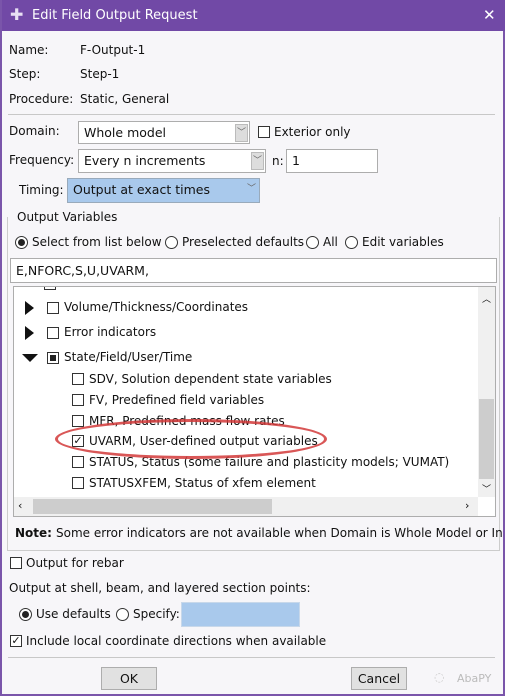  Describe the element at coordinates (253, 270) in the screenshot. I see `variables-text-input: E,NFORC,S,U,UVARM,` at that location.